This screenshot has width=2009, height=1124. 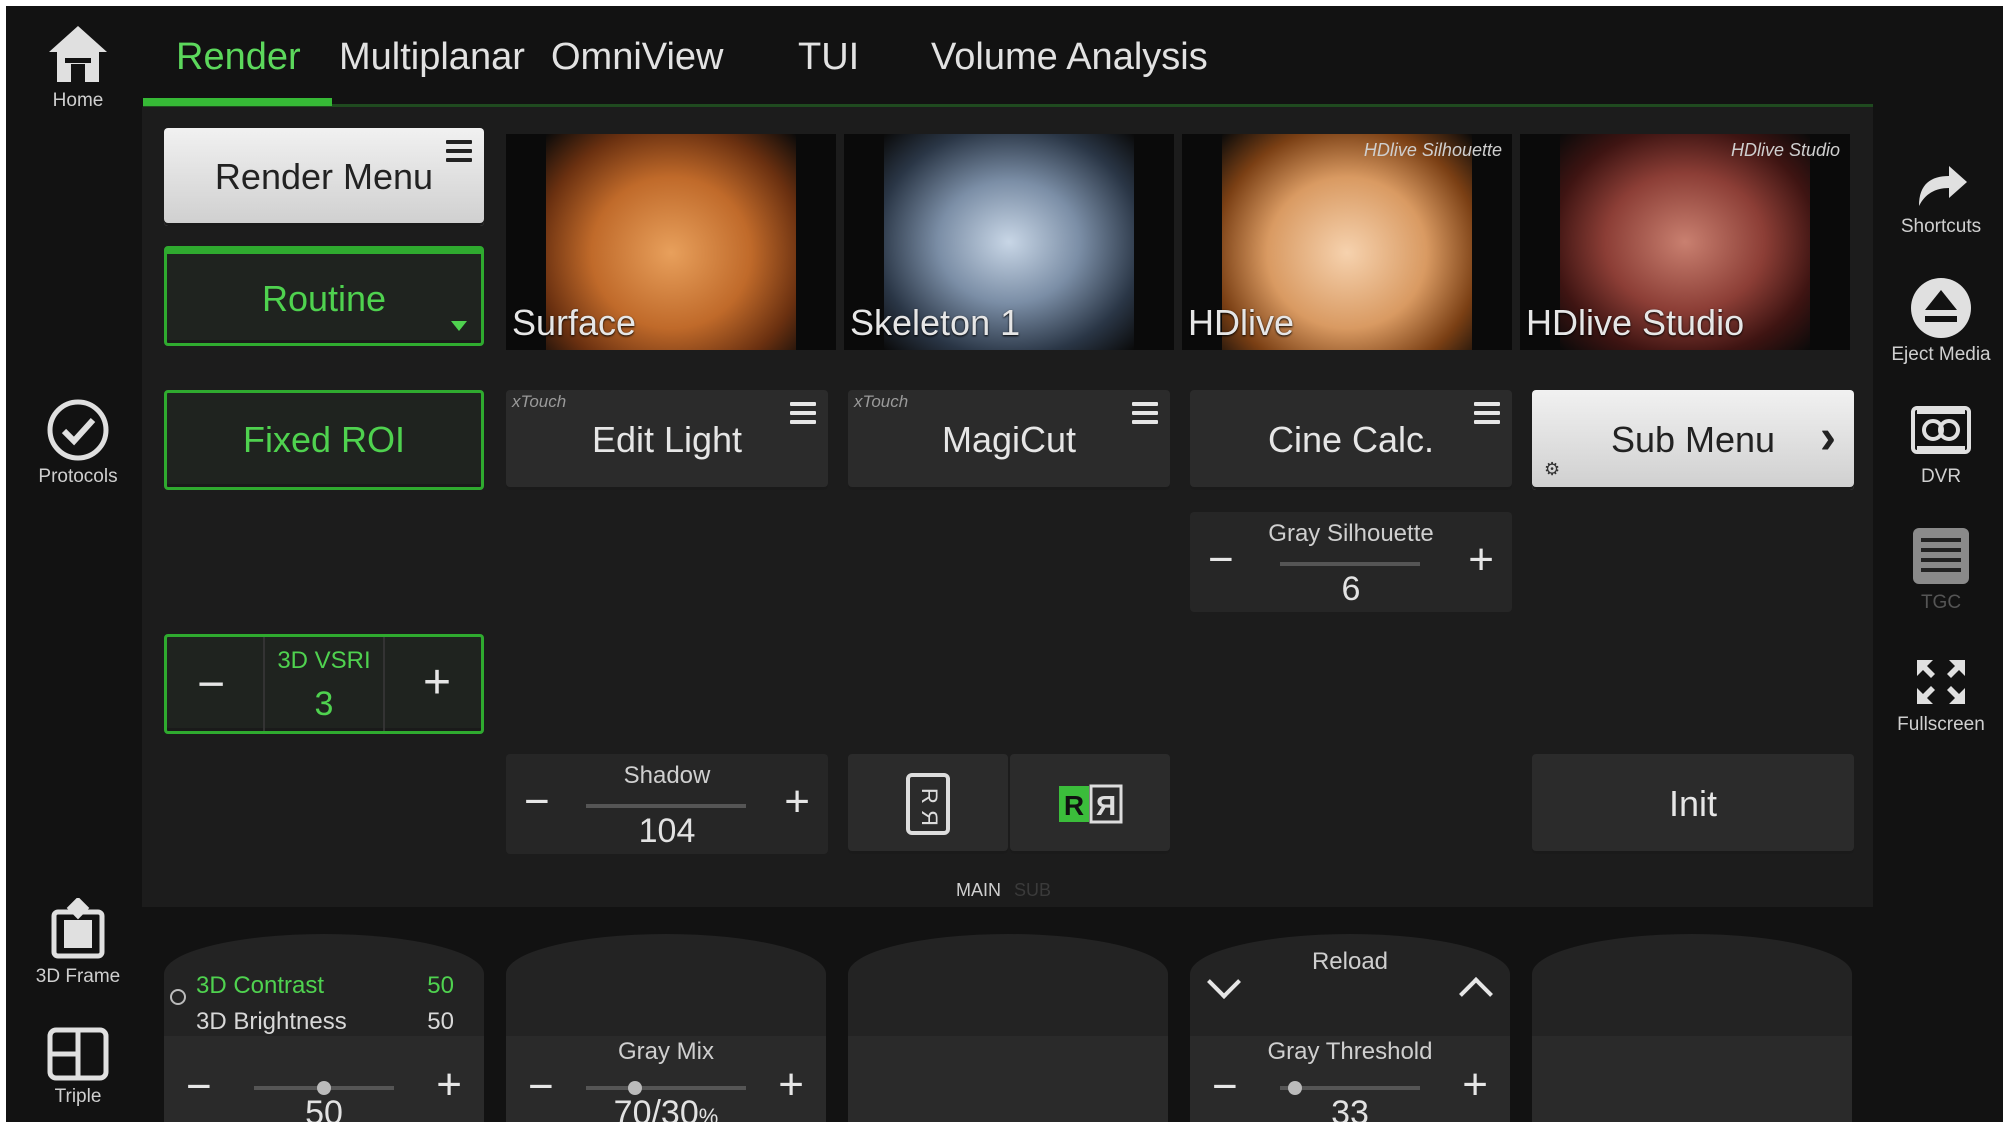 I want to click on shadow-control: Shadow − + 104, so click(x=667, y=804).